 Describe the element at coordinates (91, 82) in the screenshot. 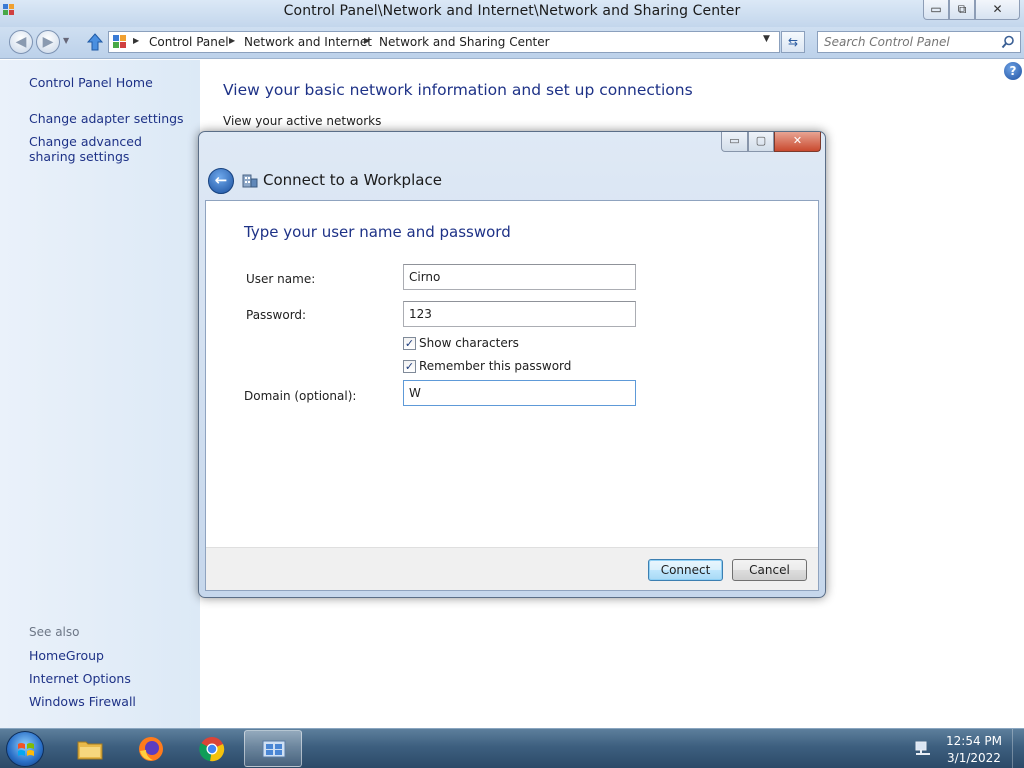

I see `control-panel-home-link: Control Panel Home` at that location.